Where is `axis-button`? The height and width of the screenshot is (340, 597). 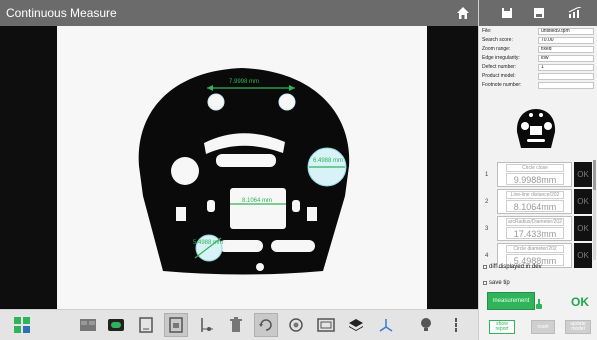 axis-button is located at coordinates (386, 325).